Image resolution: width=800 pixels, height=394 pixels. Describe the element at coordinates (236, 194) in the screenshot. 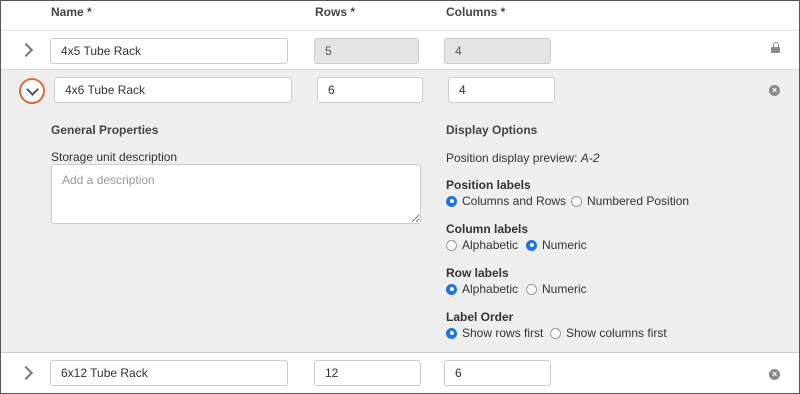

I see `description-textarea` at that location.